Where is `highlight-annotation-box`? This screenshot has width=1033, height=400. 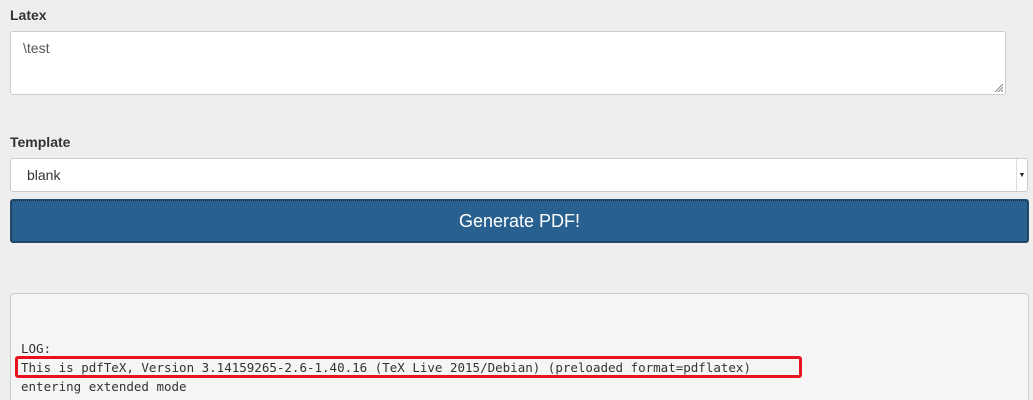 highlight-annotation-box is located at coordinates (408, 367).